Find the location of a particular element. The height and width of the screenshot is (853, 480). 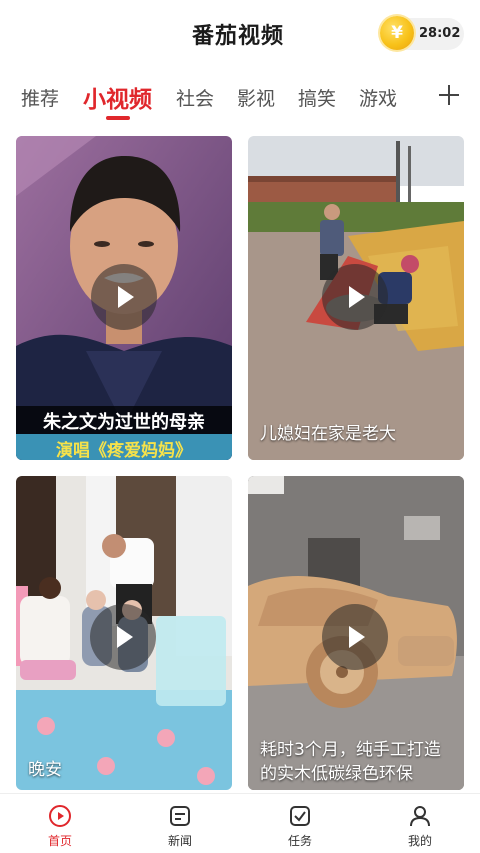

nav-home-label: 首页 is located at coordinates (59, 841).